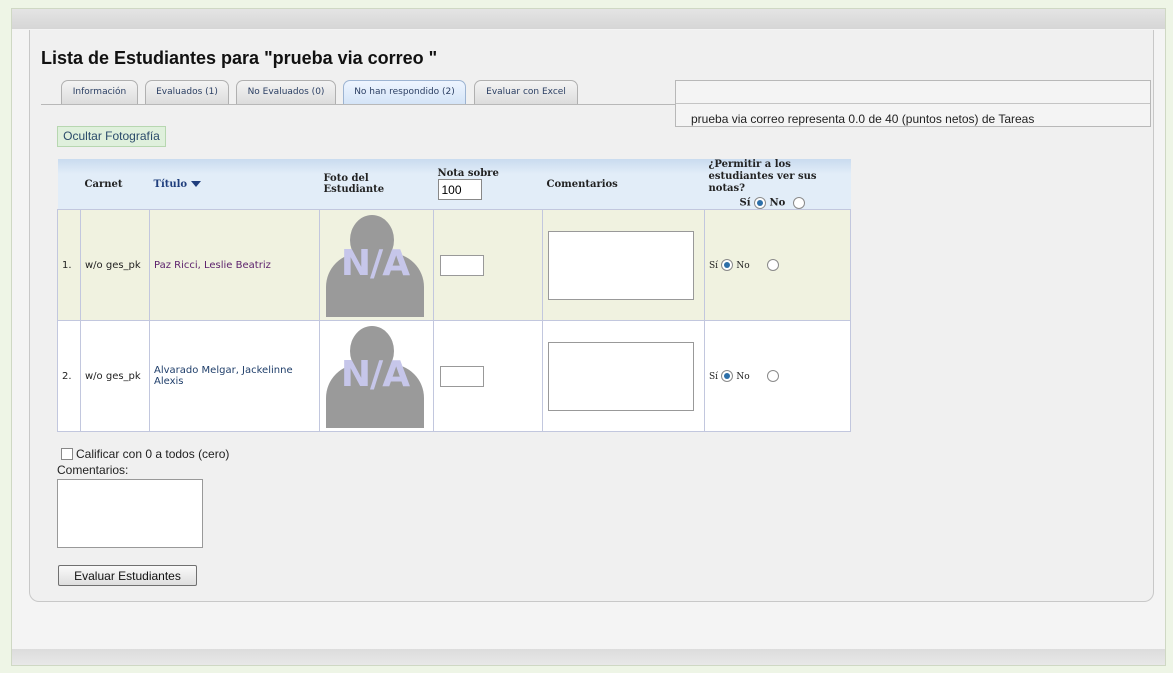  I want to click on tab-informacion: Información, so click(99, 92).